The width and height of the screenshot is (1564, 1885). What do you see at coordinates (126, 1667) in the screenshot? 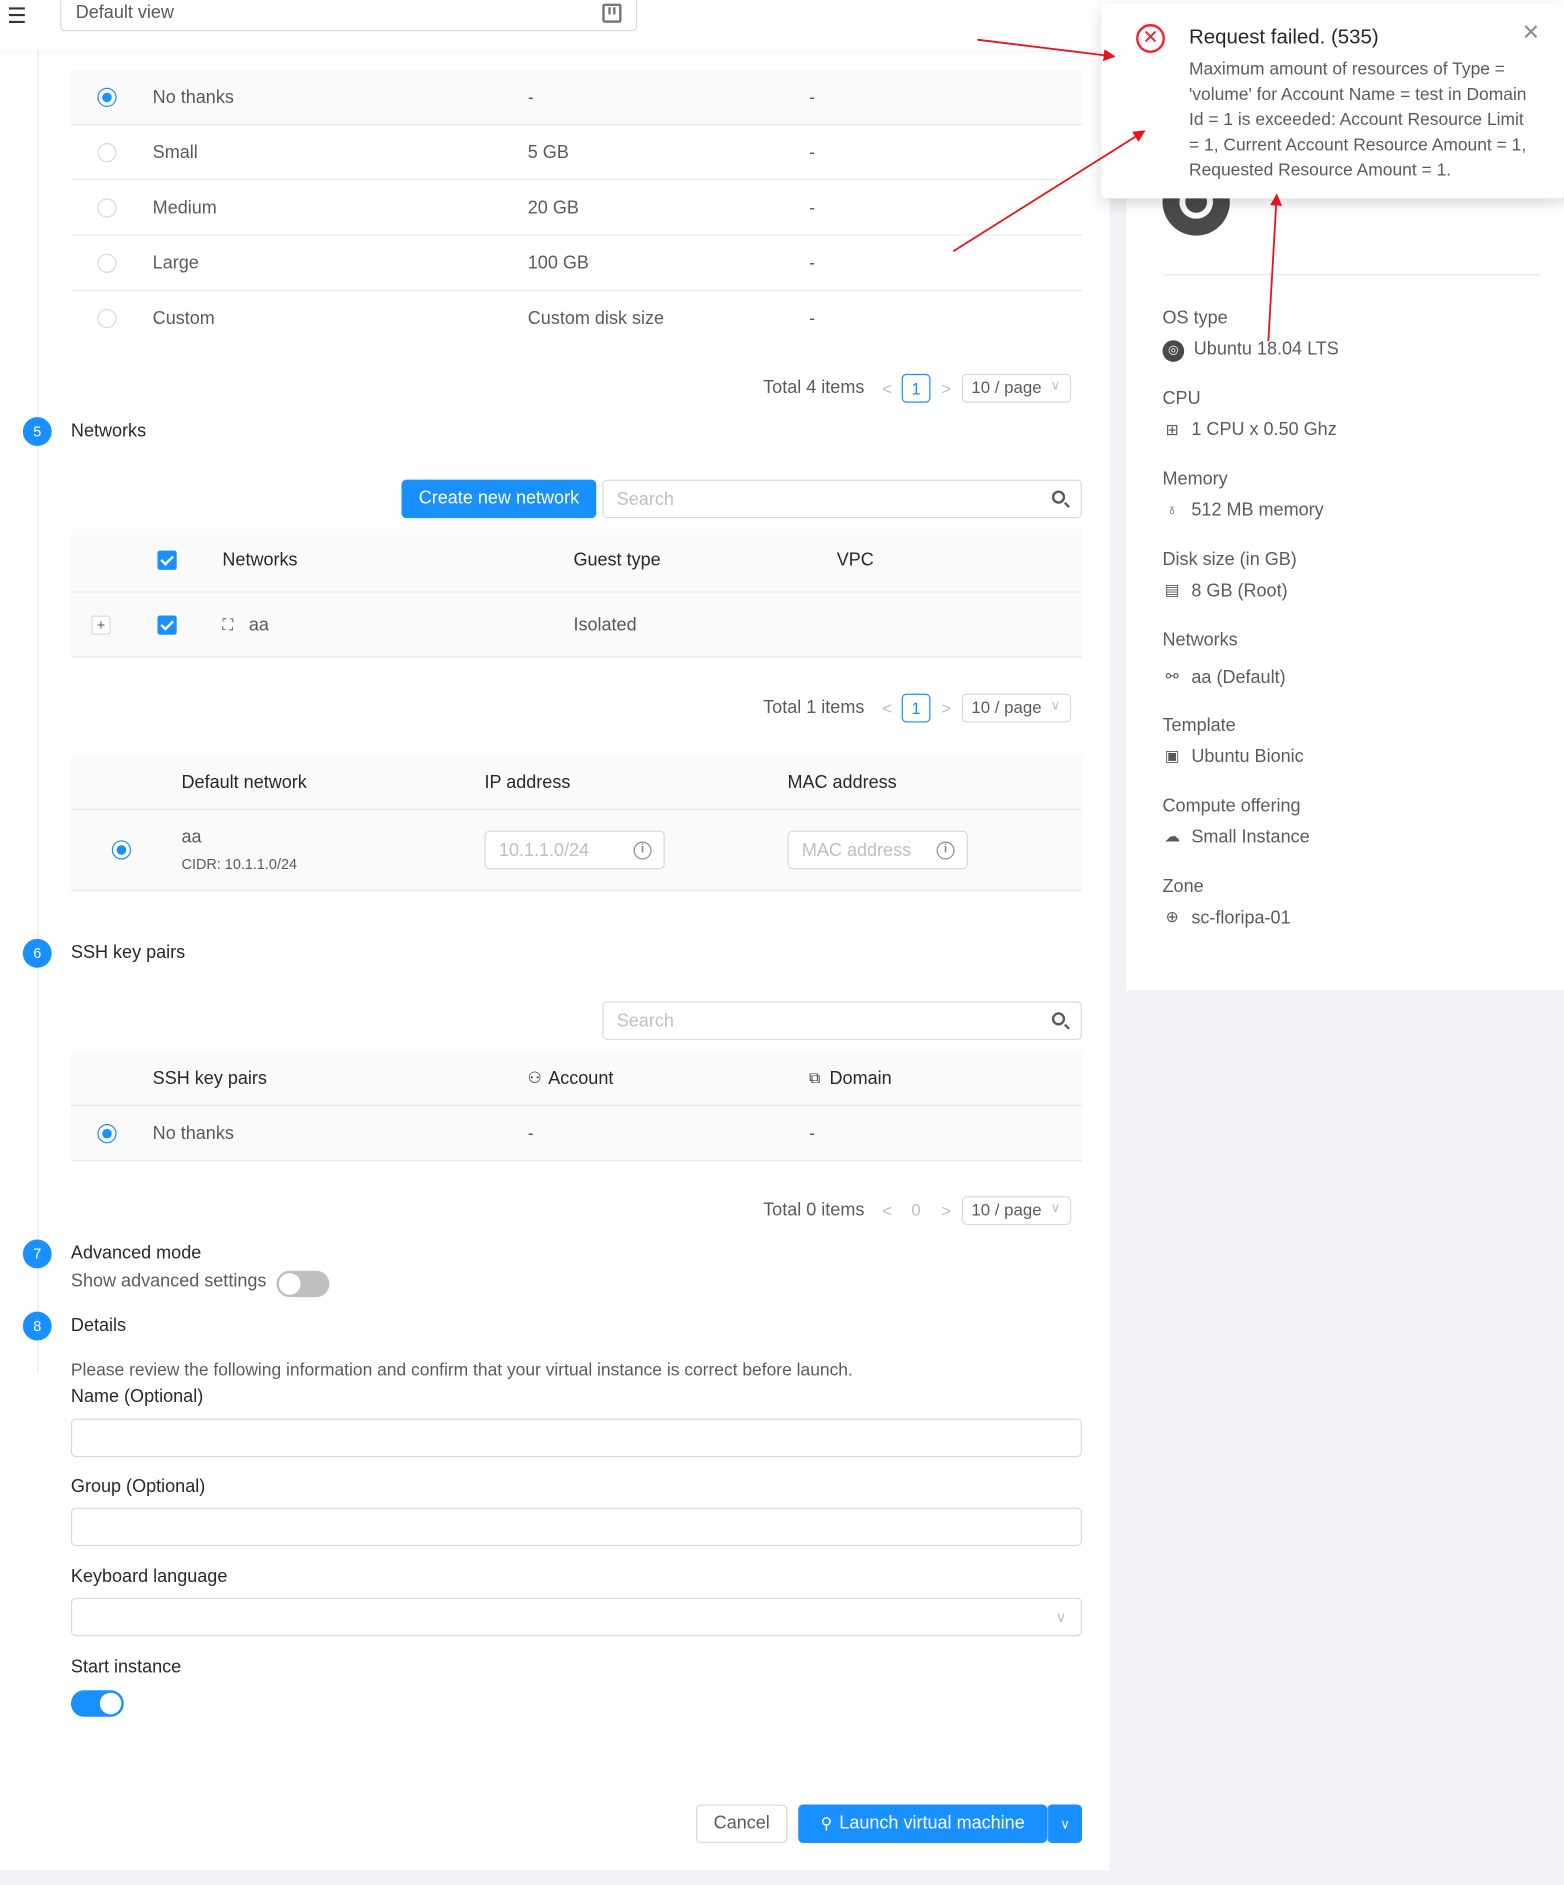
I see `start-instance-label: Start instance` at bounding box center [126, 1667].